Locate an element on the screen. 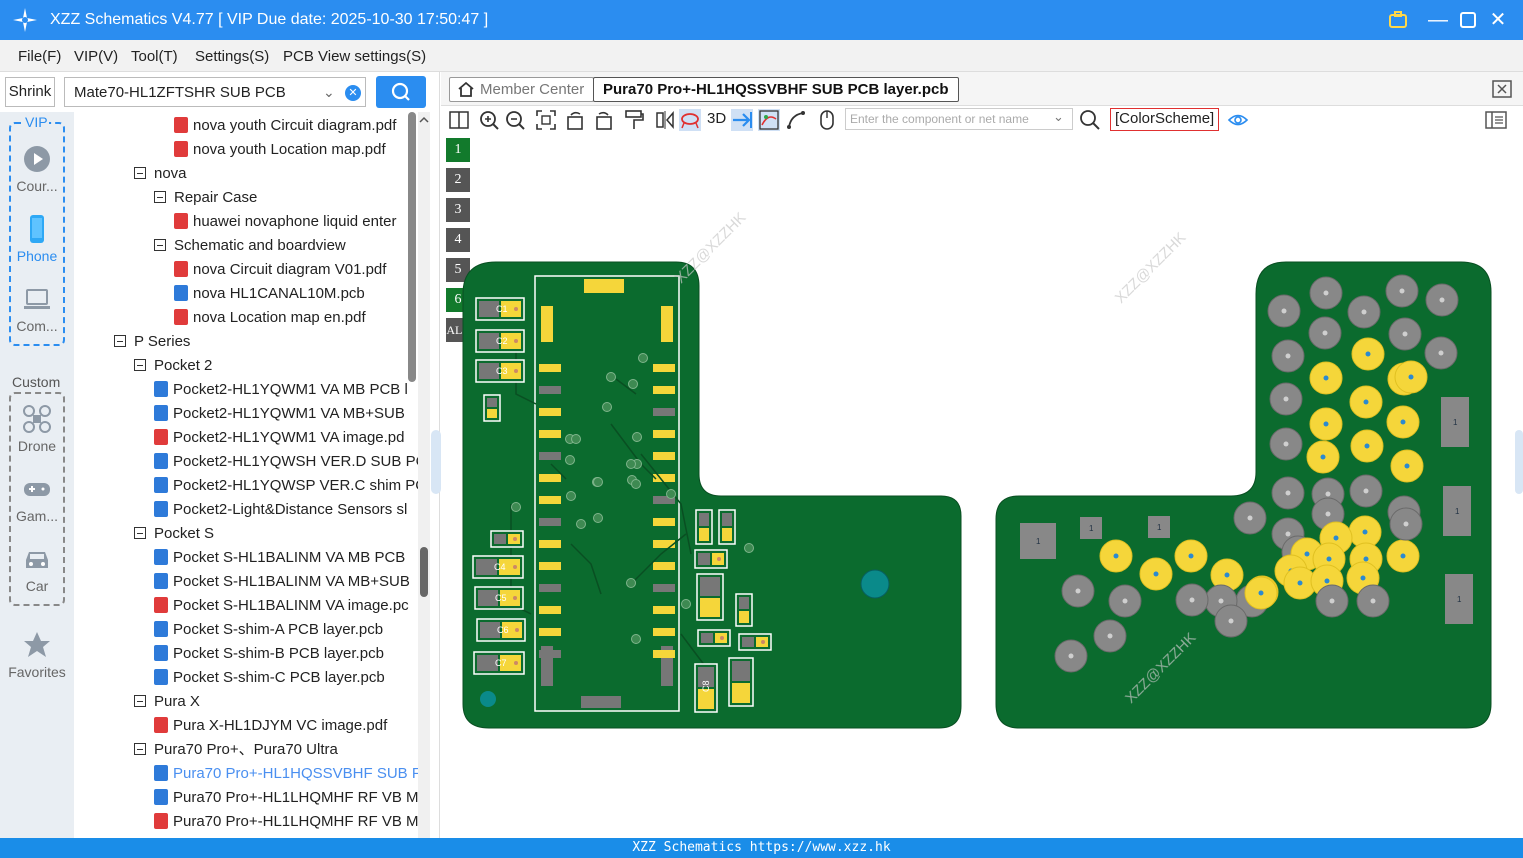 The height and width of the screenshot is (858, 1523). tab-member-center: Member Center is located at coordinates (522, 89).